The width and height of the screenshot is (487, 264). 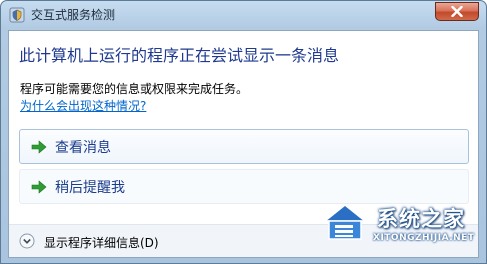 What do you see at coordinates (179, 55) in the screenshot?
I see `dialog-heading: 此计算机上运行的程序正在尝试显示一条消息` at bounding box center [179, 55].